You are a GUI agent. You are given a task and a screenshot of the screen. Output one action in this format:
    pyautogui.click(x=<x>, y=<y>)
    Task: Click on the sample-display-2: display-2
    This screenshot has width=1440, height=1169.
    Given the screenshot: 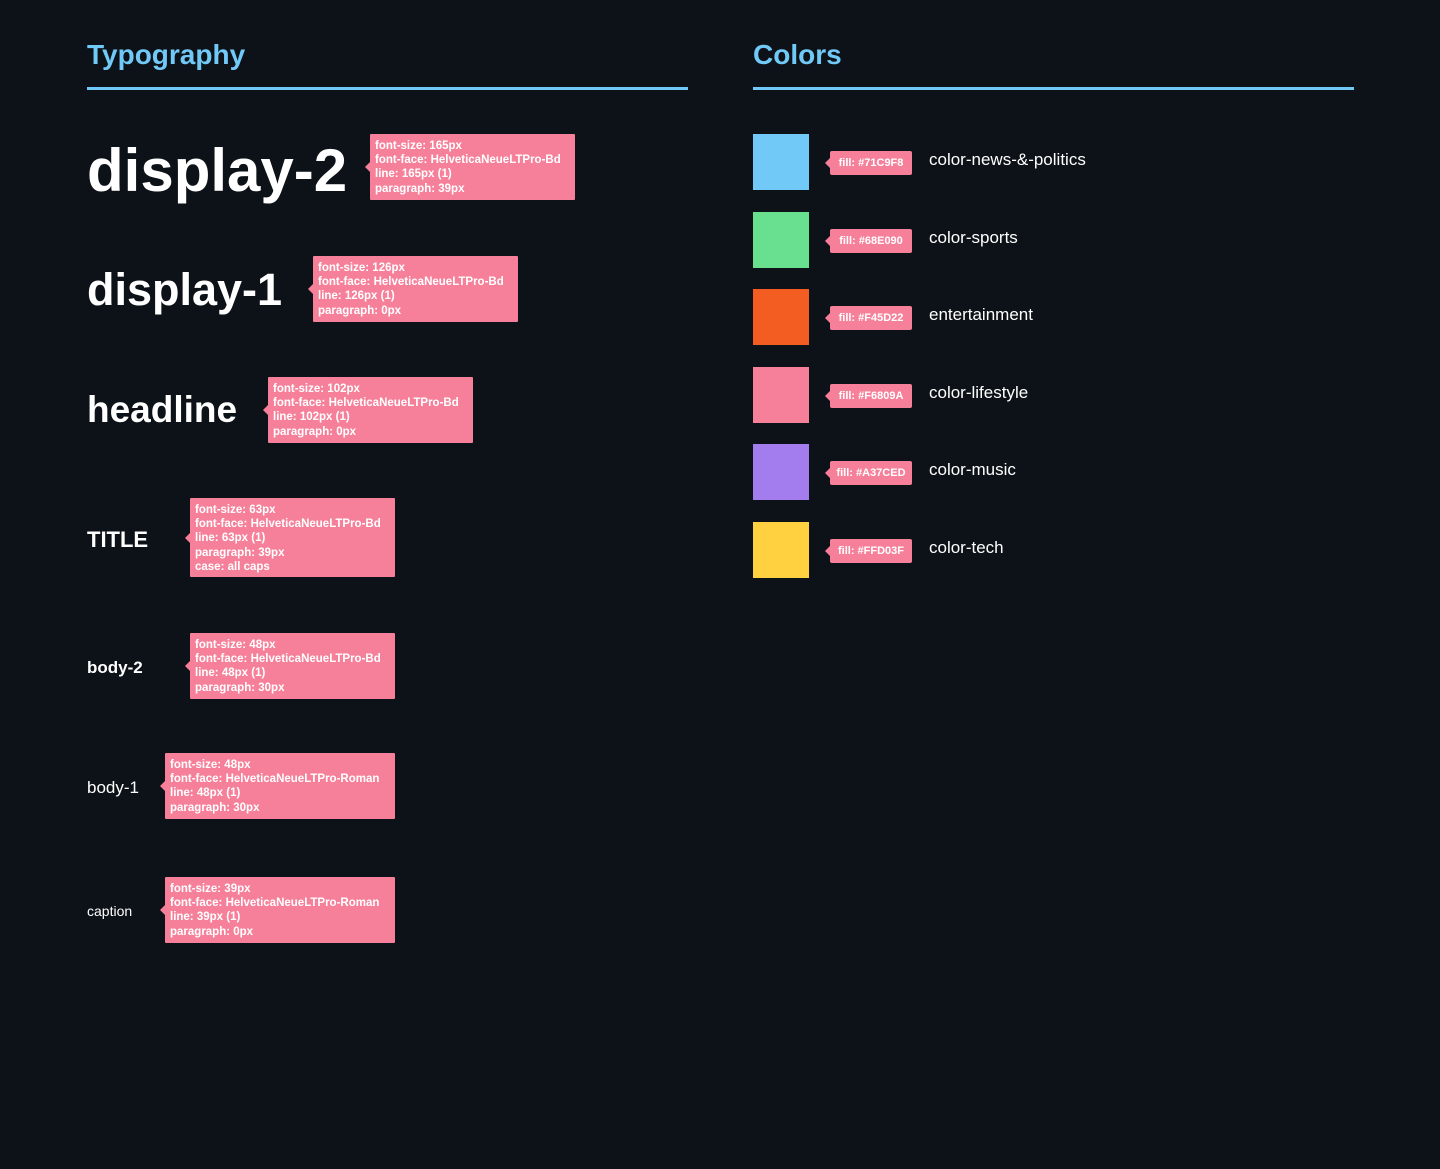 What is the action you would take?
    pyautogui.click(x=217, y=170)
    